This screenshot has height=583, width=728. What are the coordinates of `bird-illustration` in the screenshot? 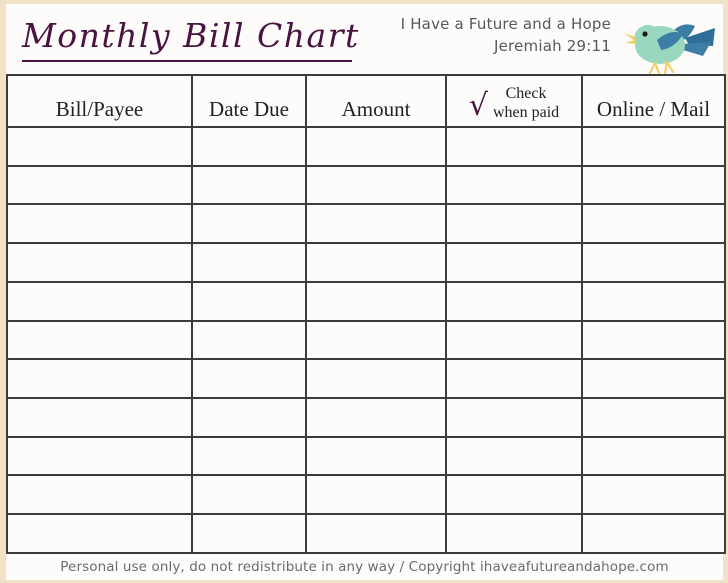 It's located at (671, 43).